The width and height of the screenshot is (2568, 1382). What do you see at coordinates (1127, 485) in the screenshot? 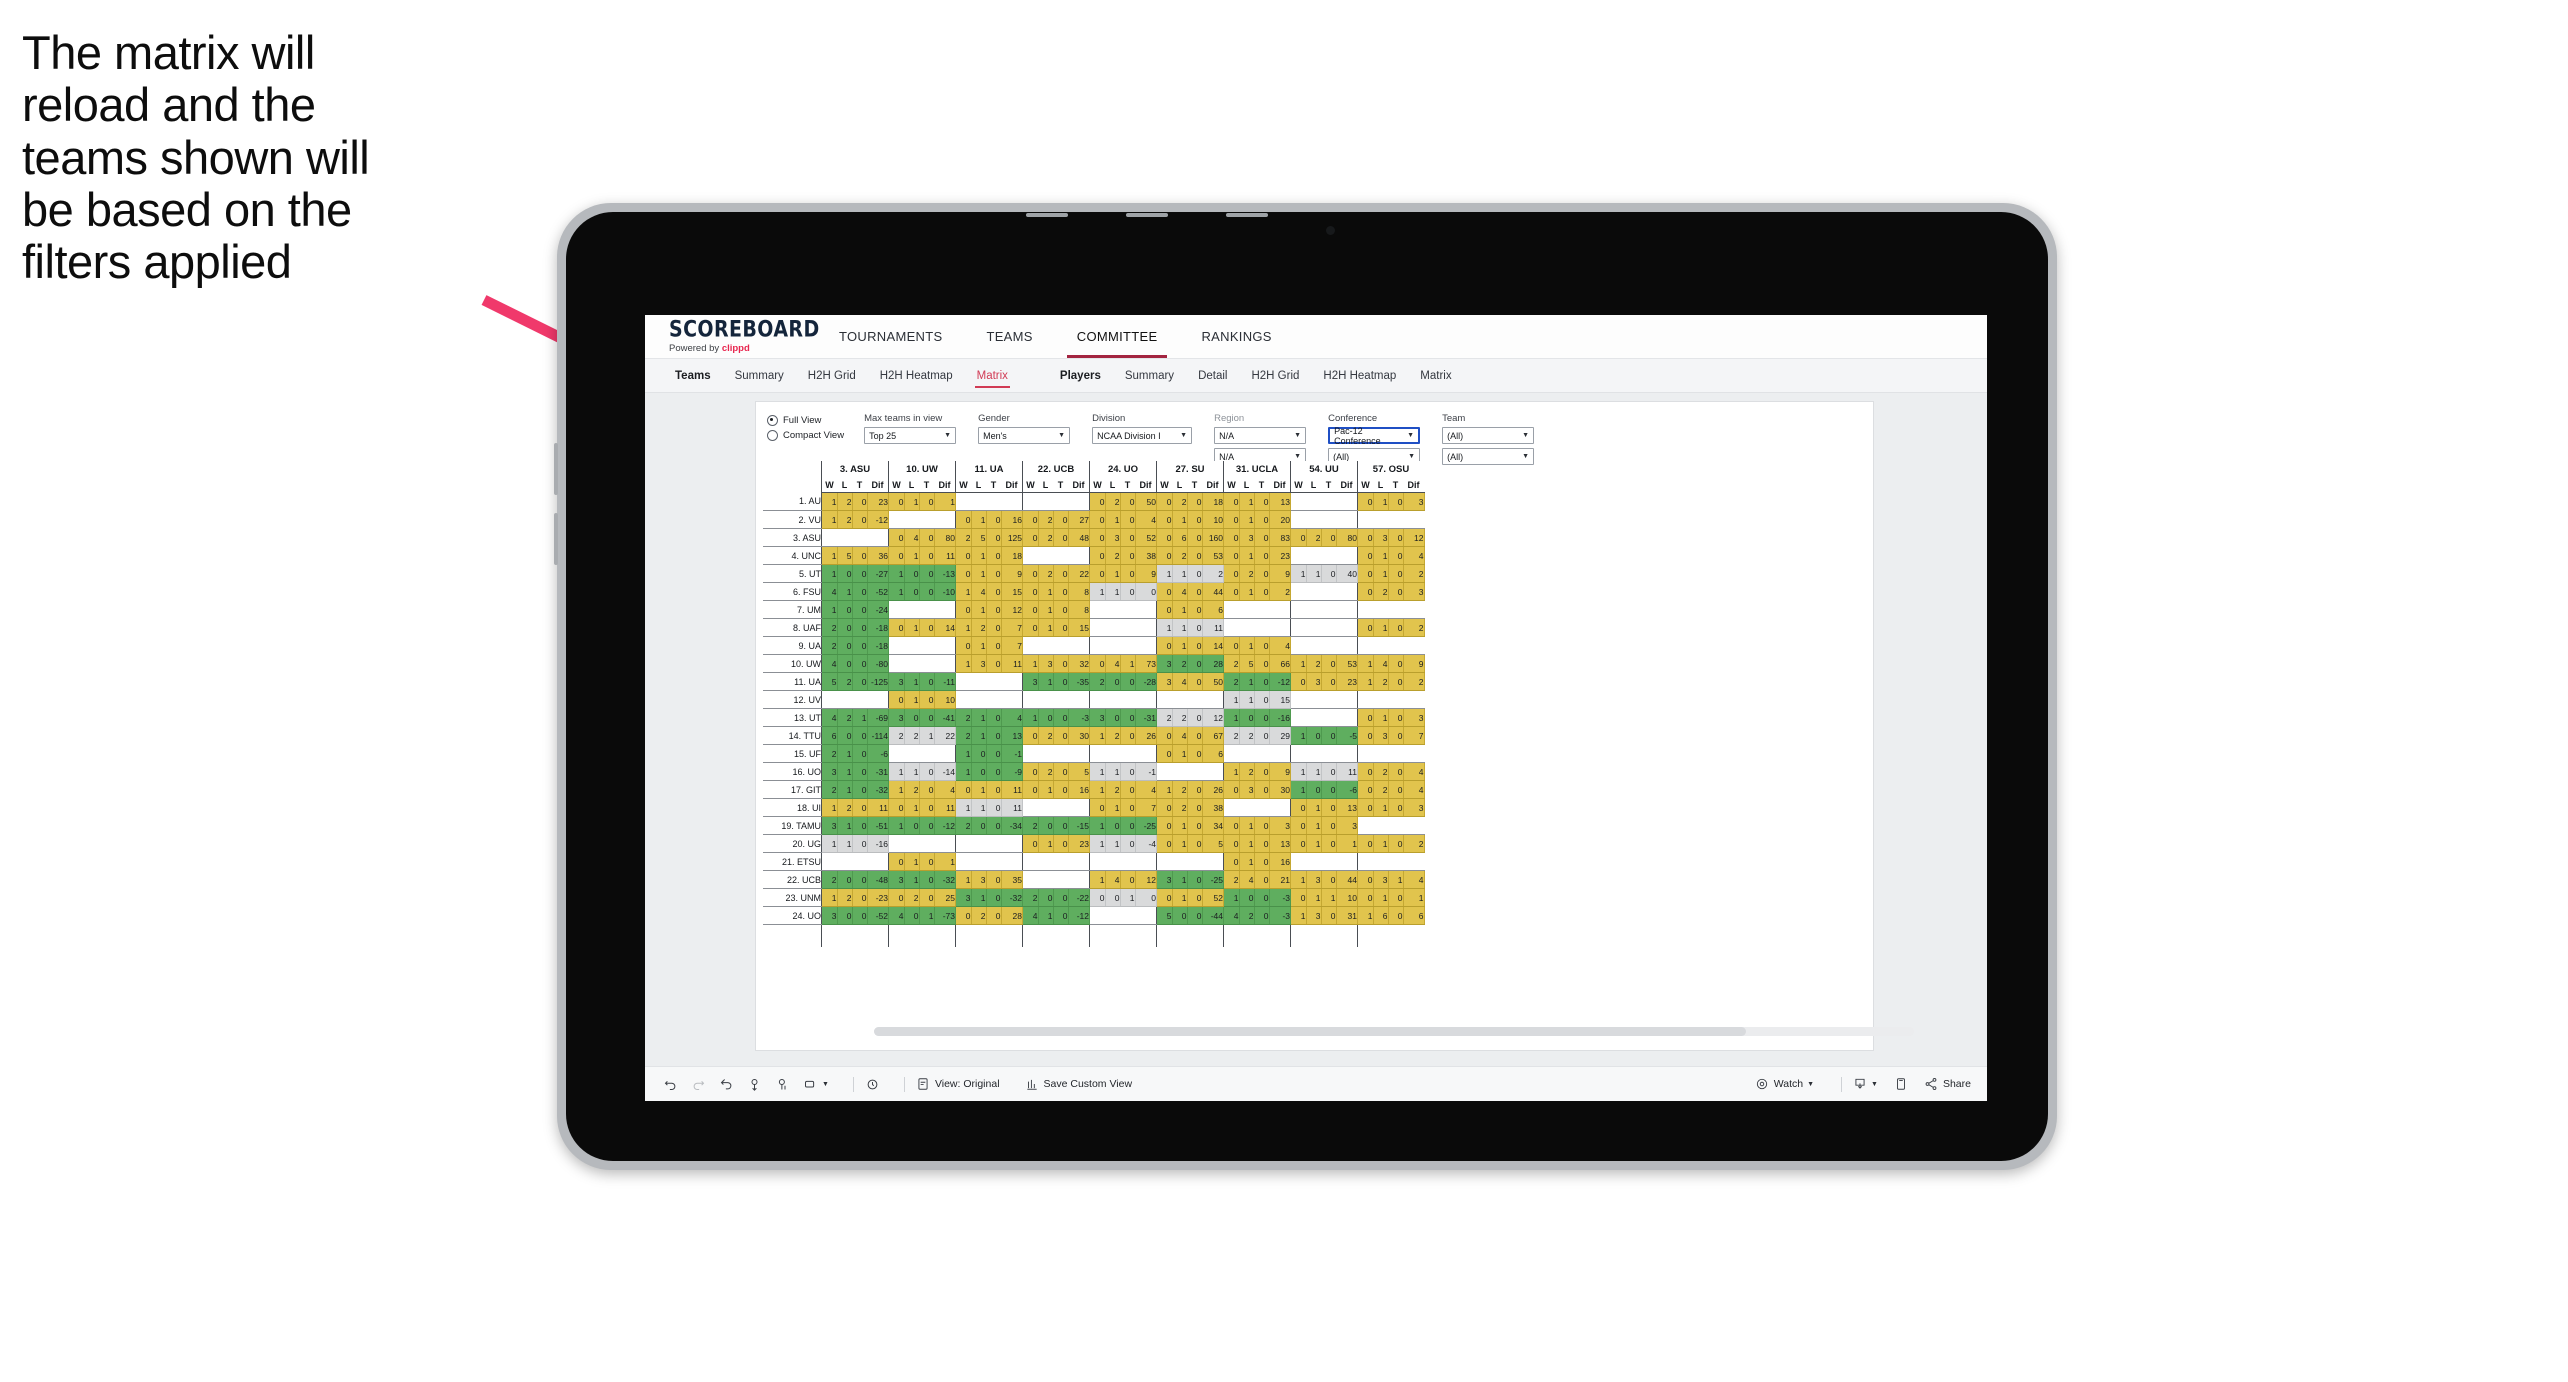
I see `matrix-subheader-t: T` at bounding box center [1127, 485].